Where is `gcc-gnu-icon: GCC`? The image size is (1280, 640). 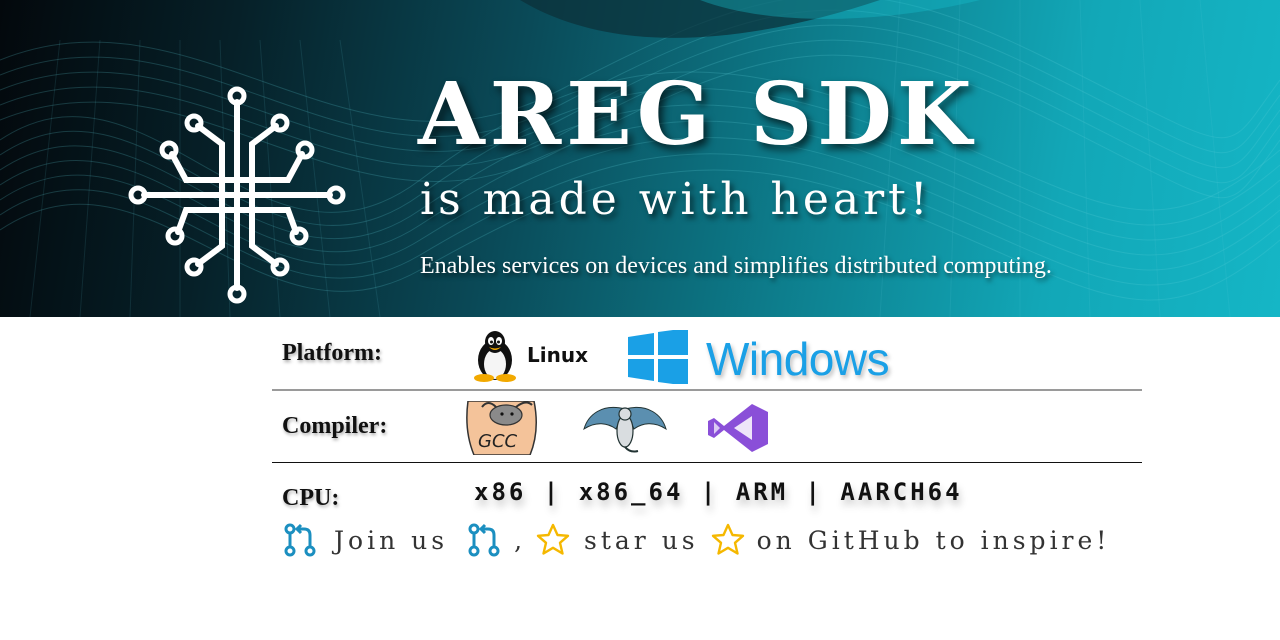
gcc-gnu-icon: GCC is located at coordinates (502, 428).